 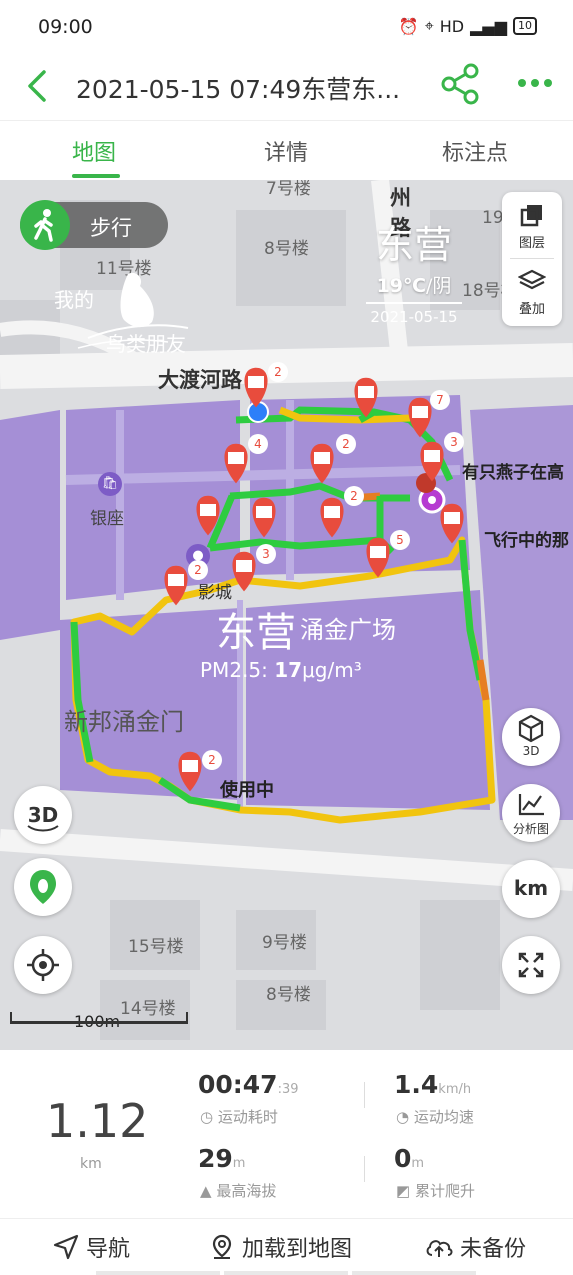 I want to click on tab-details: 详情, so click(x=286, y=151).